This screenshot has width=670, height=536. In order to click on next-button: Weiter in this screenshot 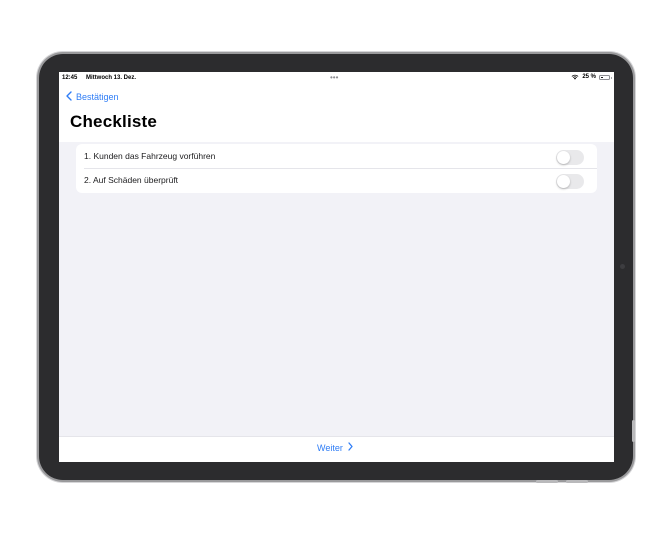, I will do `click(335, 447)`.